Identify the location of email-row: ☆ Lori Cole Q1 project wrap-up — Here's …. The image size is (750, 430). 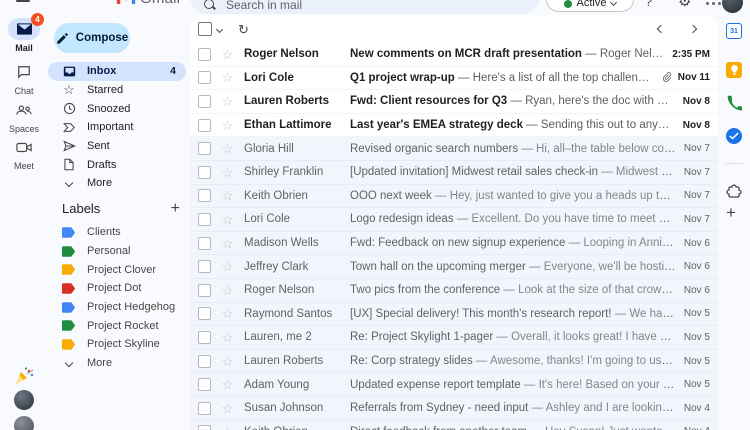
(454, 79).